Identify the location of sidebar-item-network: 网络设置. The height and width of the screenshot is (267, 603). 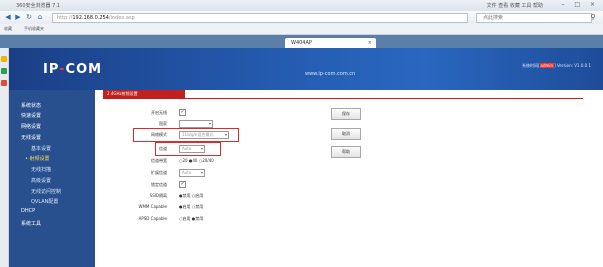
(31, 126).